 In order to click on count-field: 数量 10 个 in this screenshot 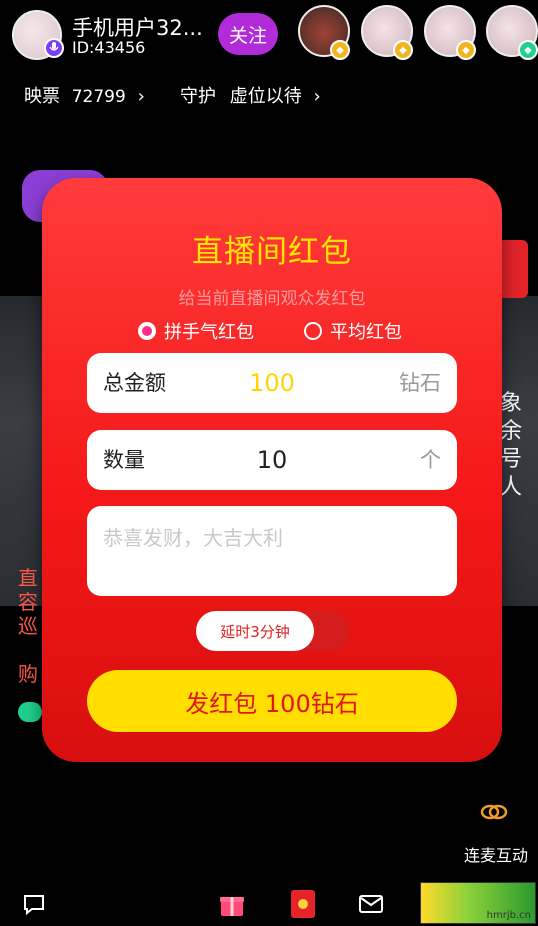, I will do `click(272, 460)`.